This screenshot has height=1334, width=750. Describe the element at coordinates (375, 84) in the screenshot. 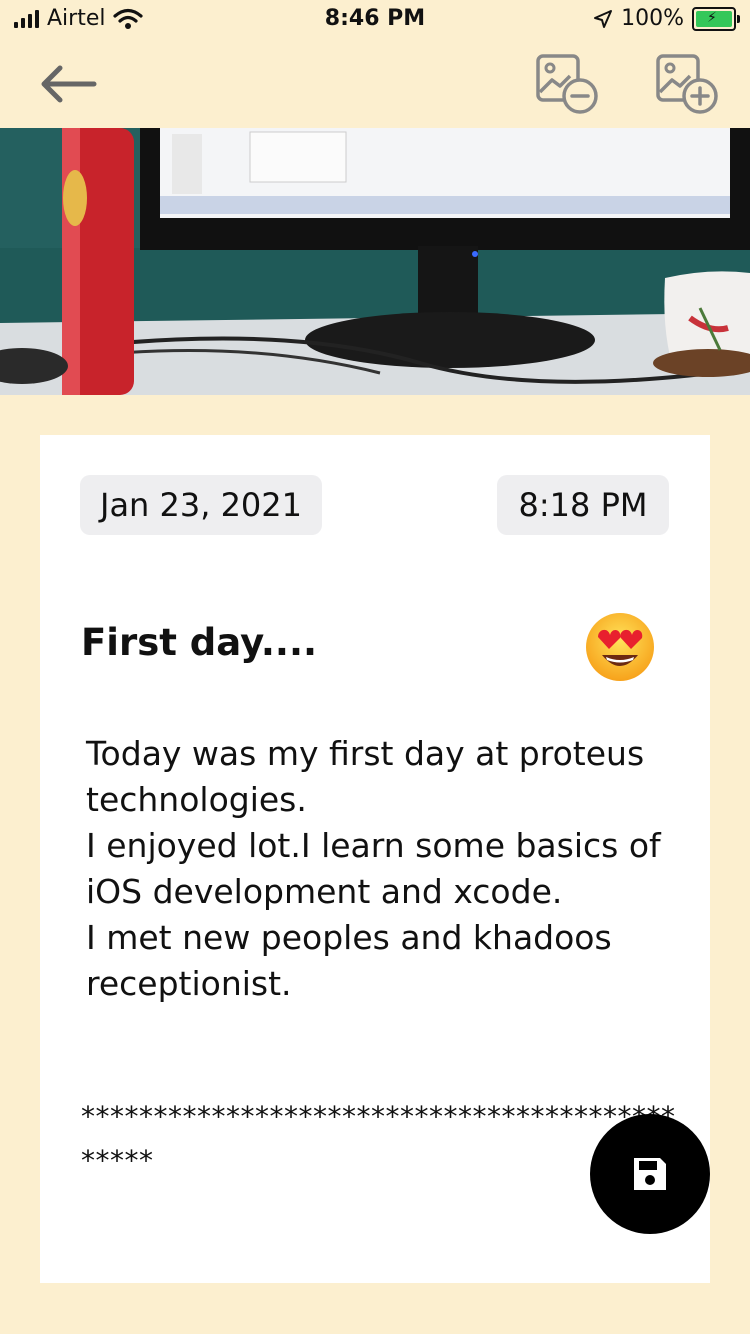

I see `nav-bar` at that location.